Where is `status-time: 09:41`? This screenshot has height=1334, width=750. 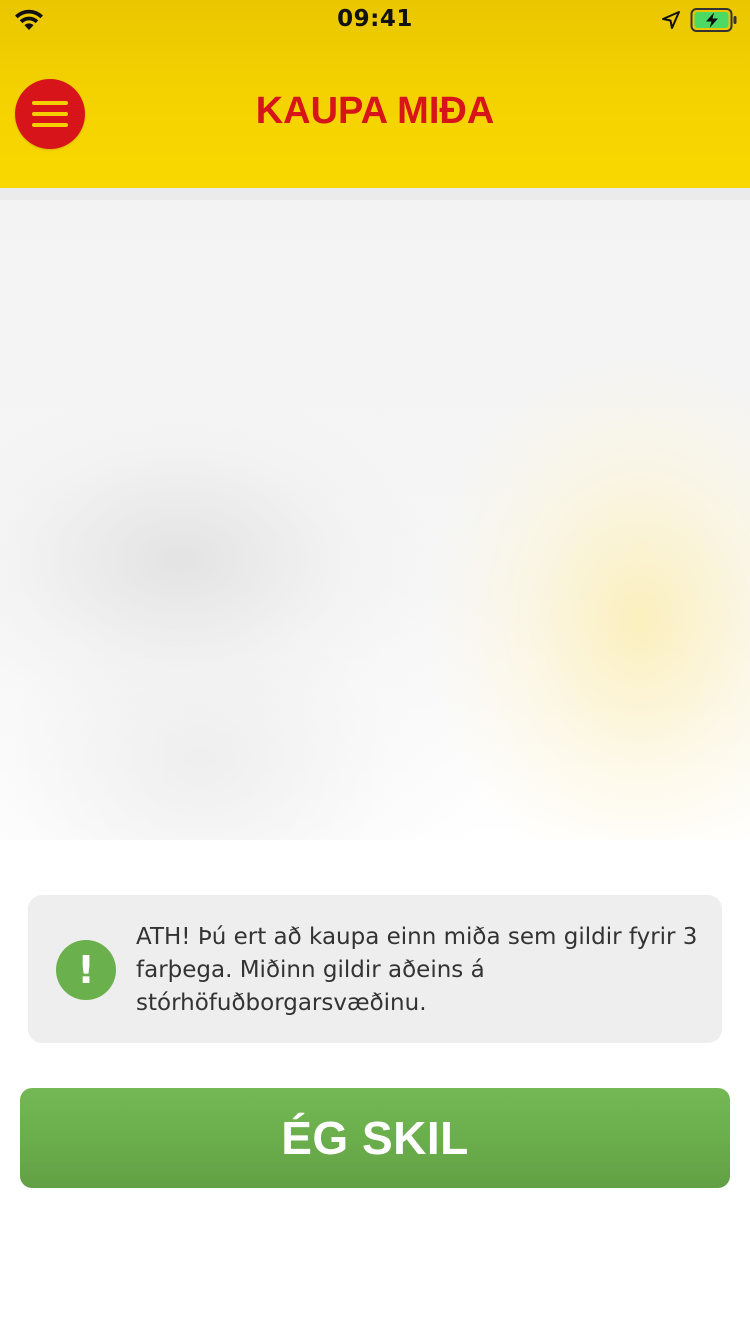
status-time: 09:41 is located at coordinates (375, 19).